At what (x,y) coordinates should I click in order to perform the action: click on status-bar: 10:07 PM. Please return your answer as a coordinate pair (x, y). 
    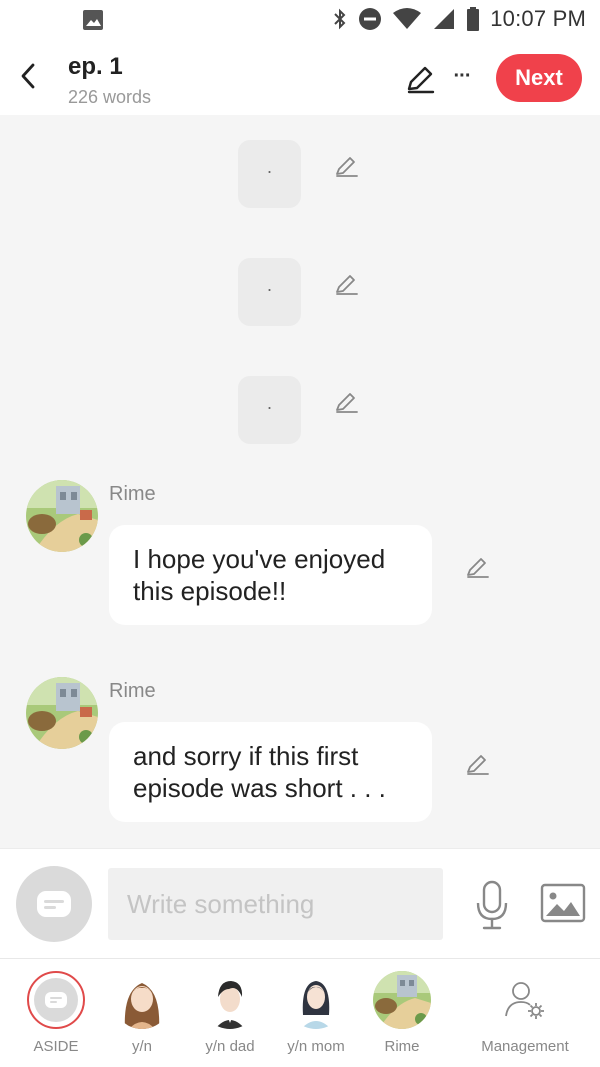
    Looking at the image, I should click on (300, 20).